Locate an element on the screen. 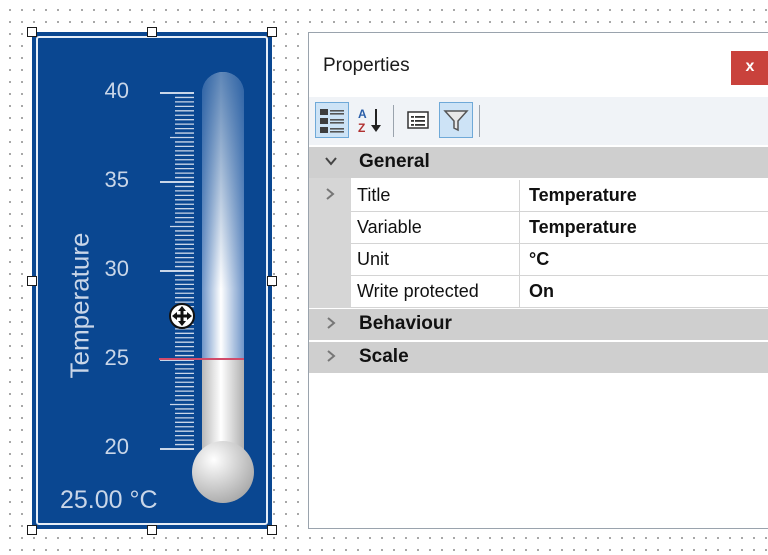  category-label: Scale is located at coordinates (384, 356).